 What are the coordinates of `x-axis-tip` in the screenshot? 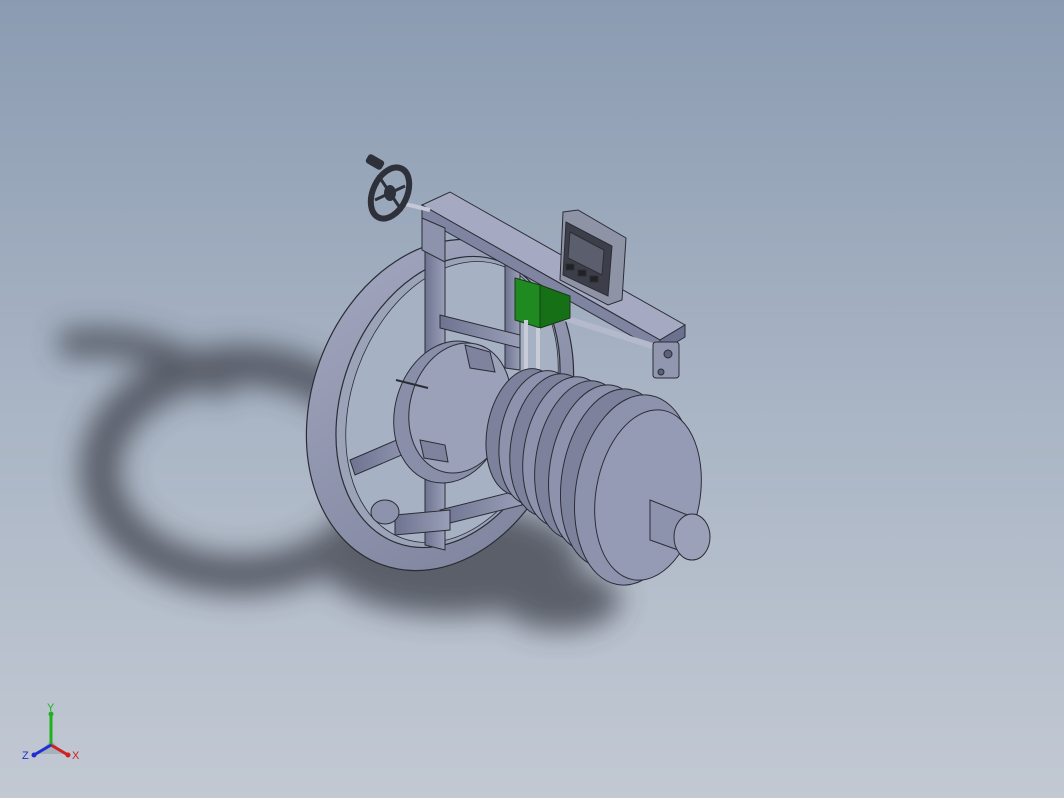 It's located at (68, 755).